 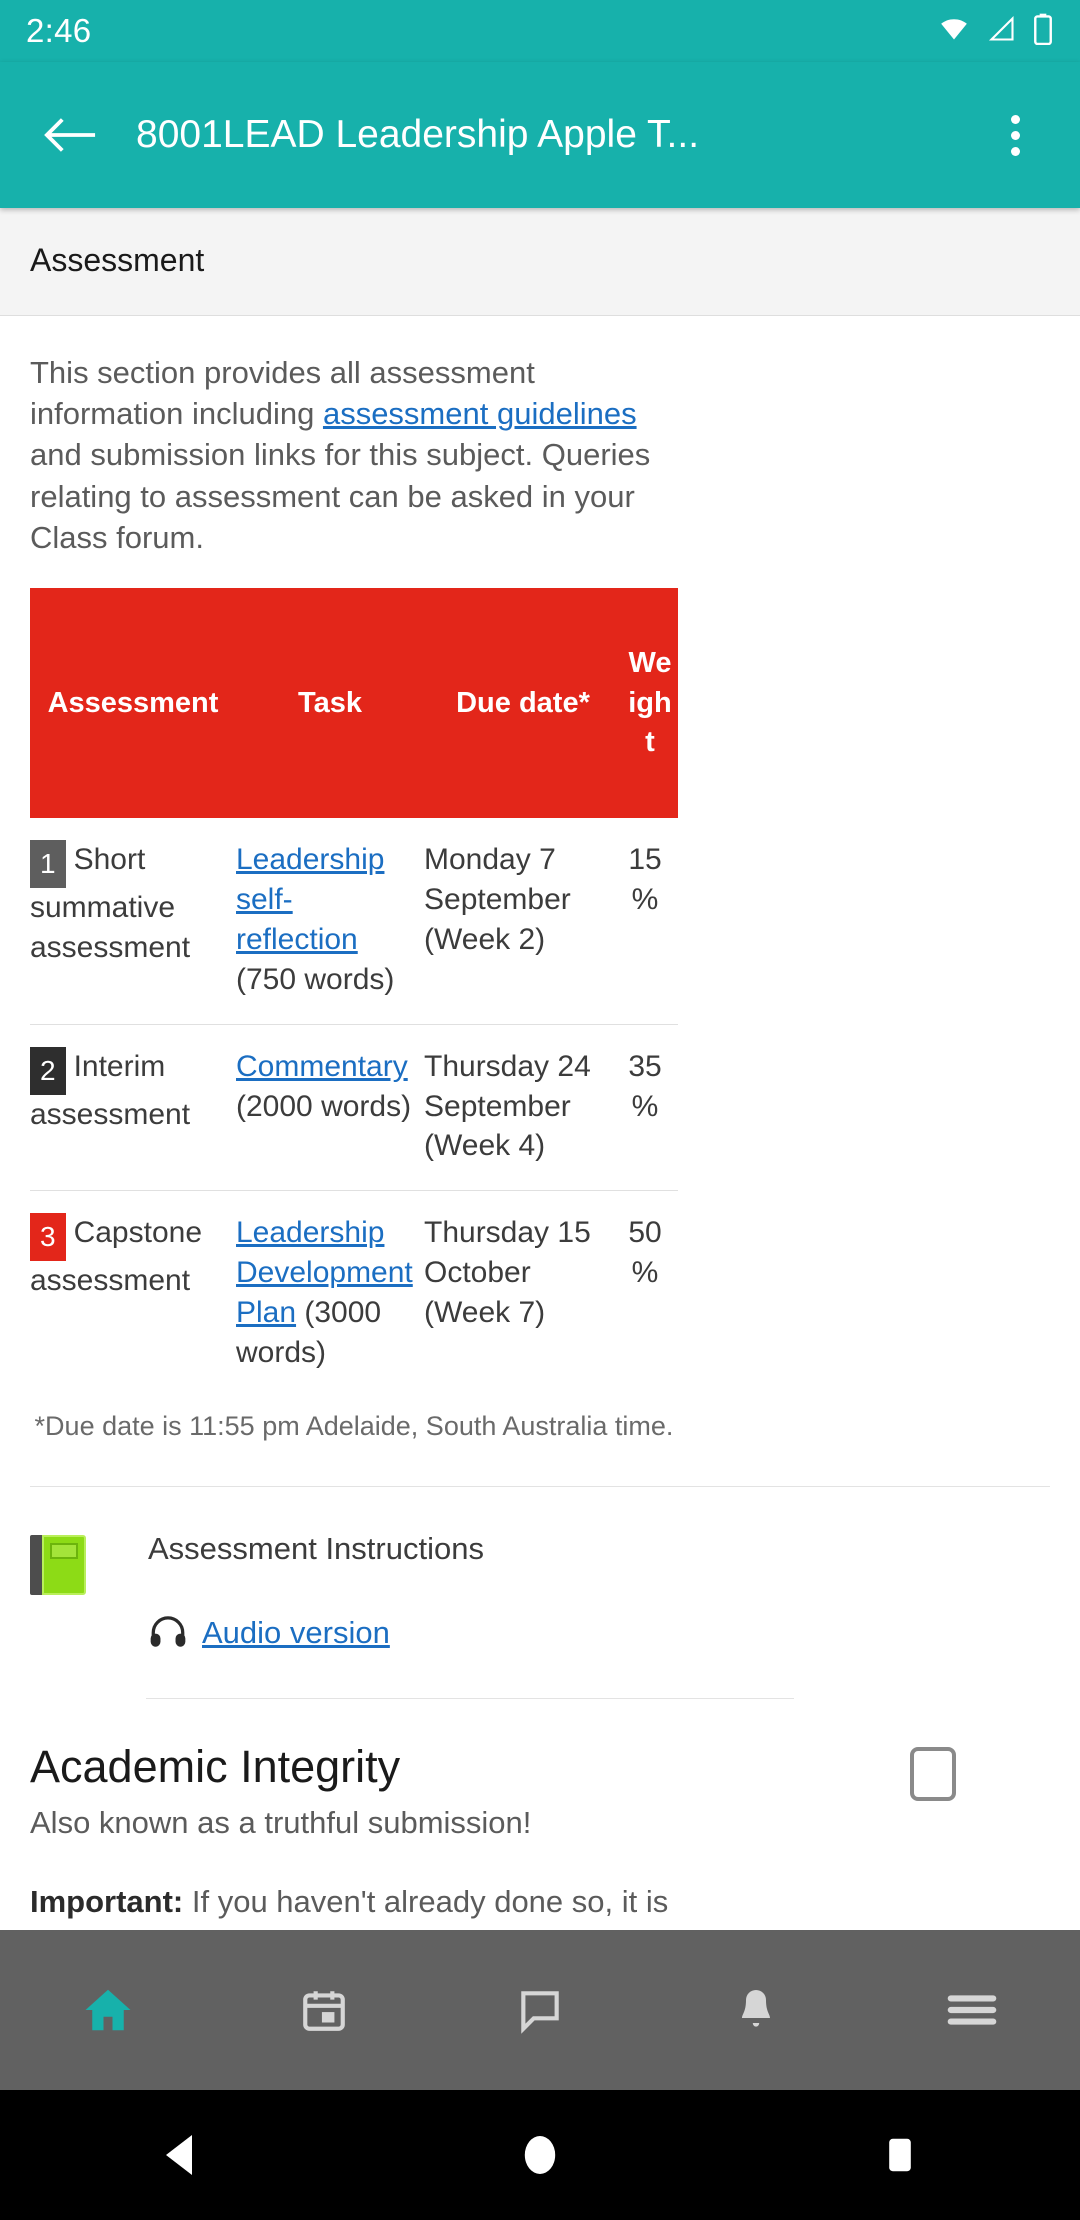 I want to click on android-system-navigation, so click(x=540, y=2155).